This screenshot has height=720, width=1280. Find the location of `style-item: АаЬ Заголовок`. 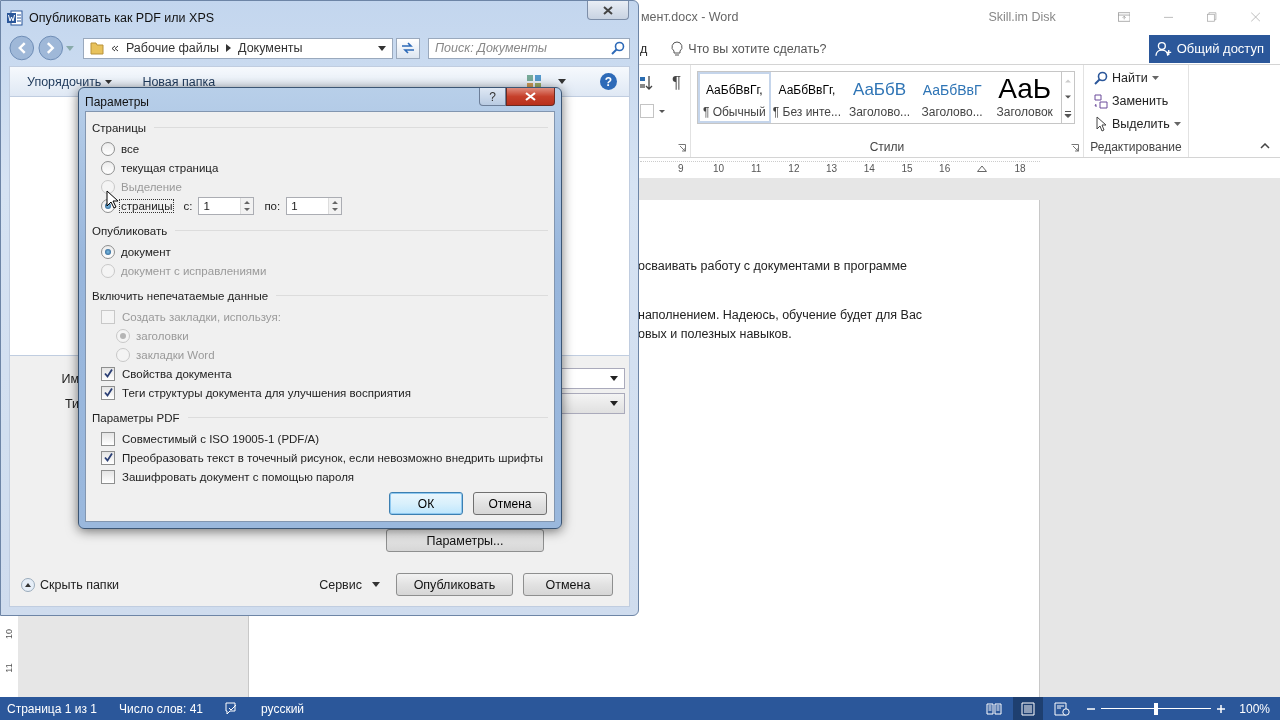

style-item: АаЬ Заголовок is located at coordinates (1024, 97).